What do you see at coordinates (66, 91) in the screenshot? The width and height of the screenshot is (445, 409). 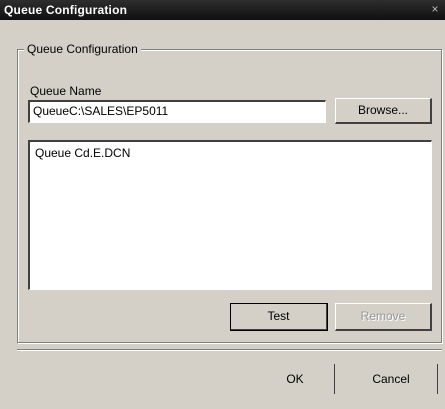 I see `queue-name-label: Queue Name` at bounding box center [66, 91].